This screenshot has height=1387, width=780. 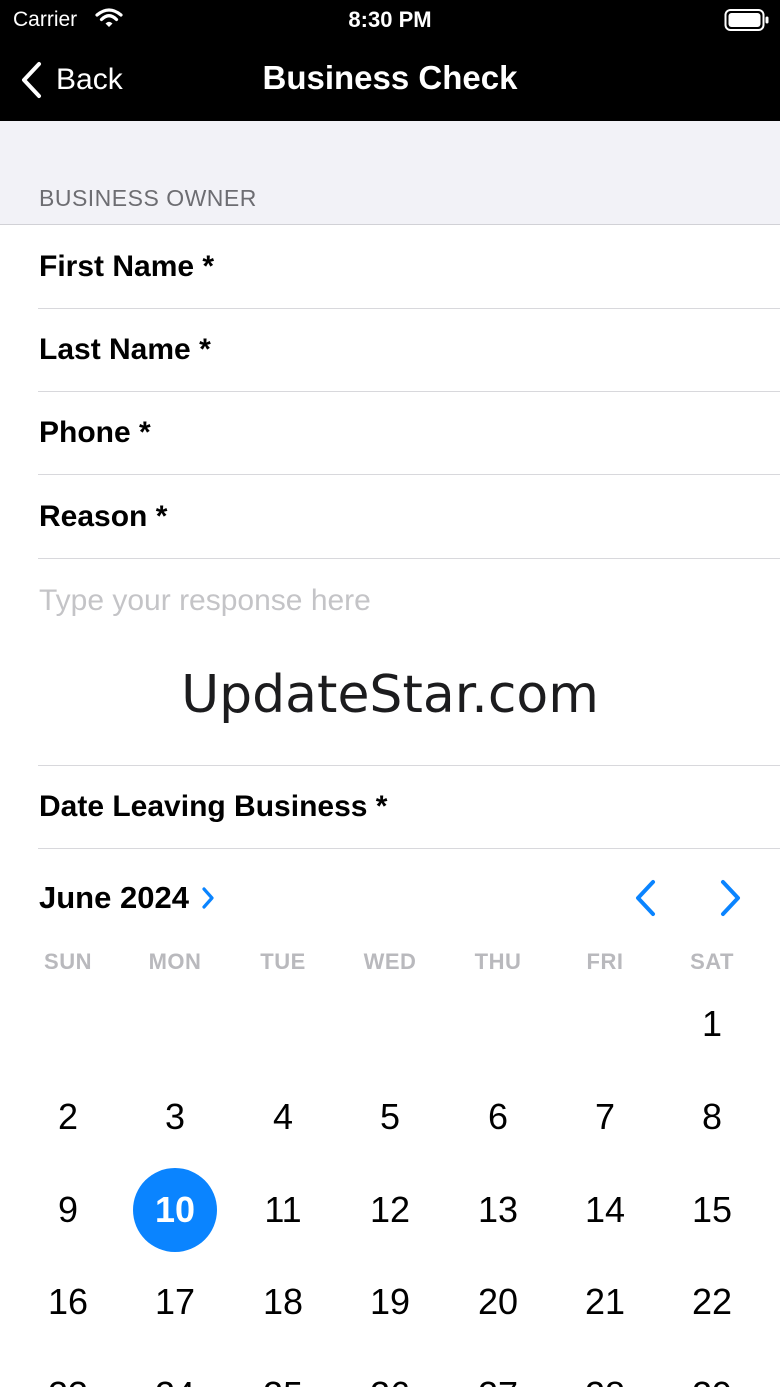 What do you see at coordinates (498, 1370) in the screenshot?
I see `calendar-day: 27` at bounding box center [498, 1370].